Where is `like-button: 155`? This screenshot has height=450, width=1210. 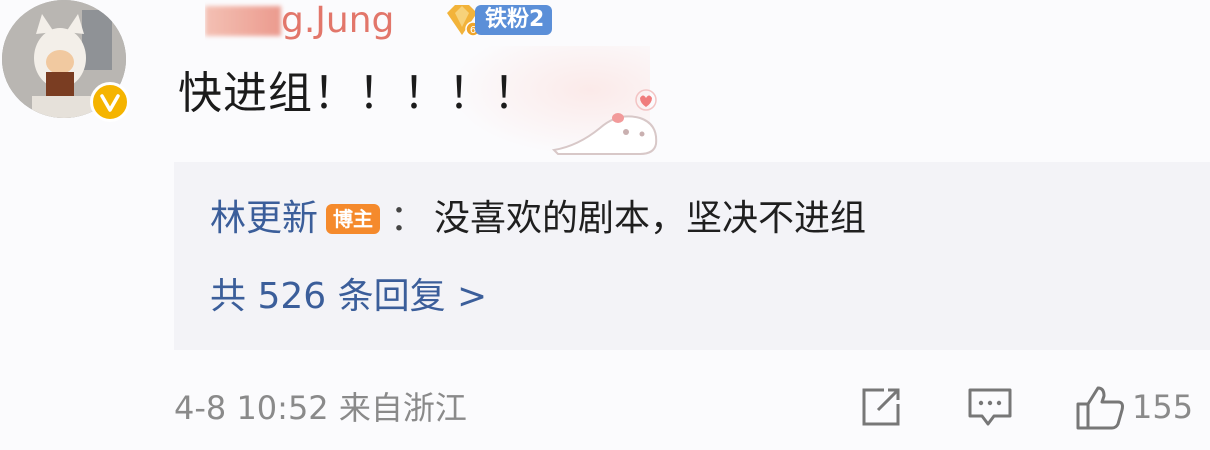 like-button: 155 is located at coordinates (1133, 407).